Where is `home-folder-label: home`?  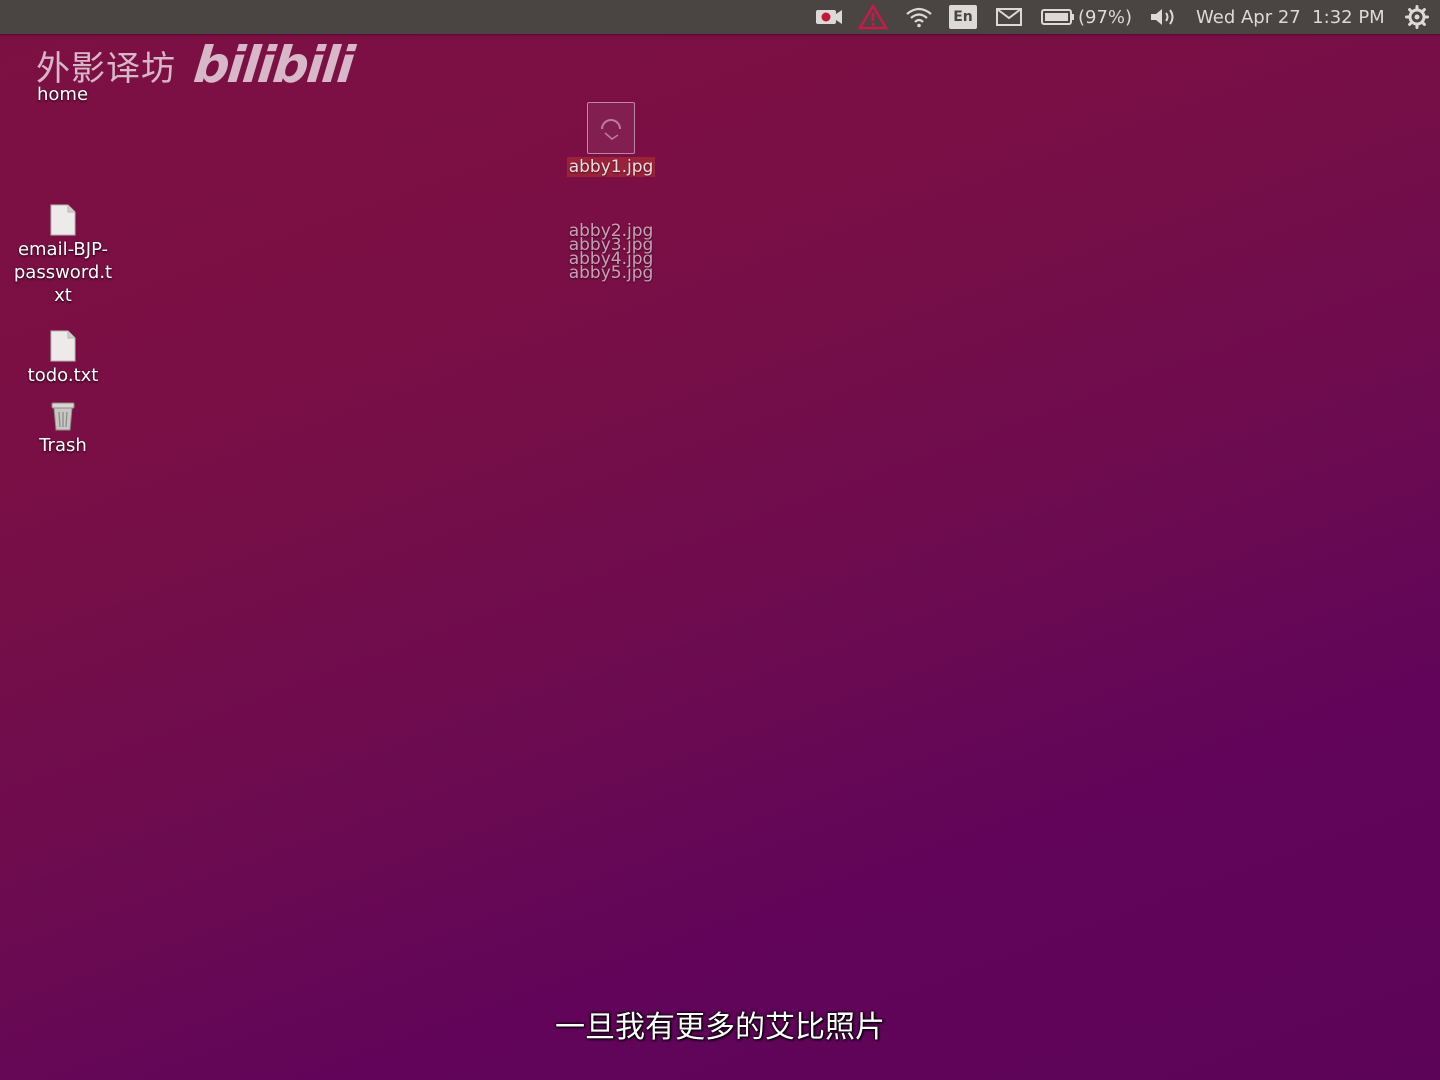
home-folder-label: home is located at coordinates (62, 94).